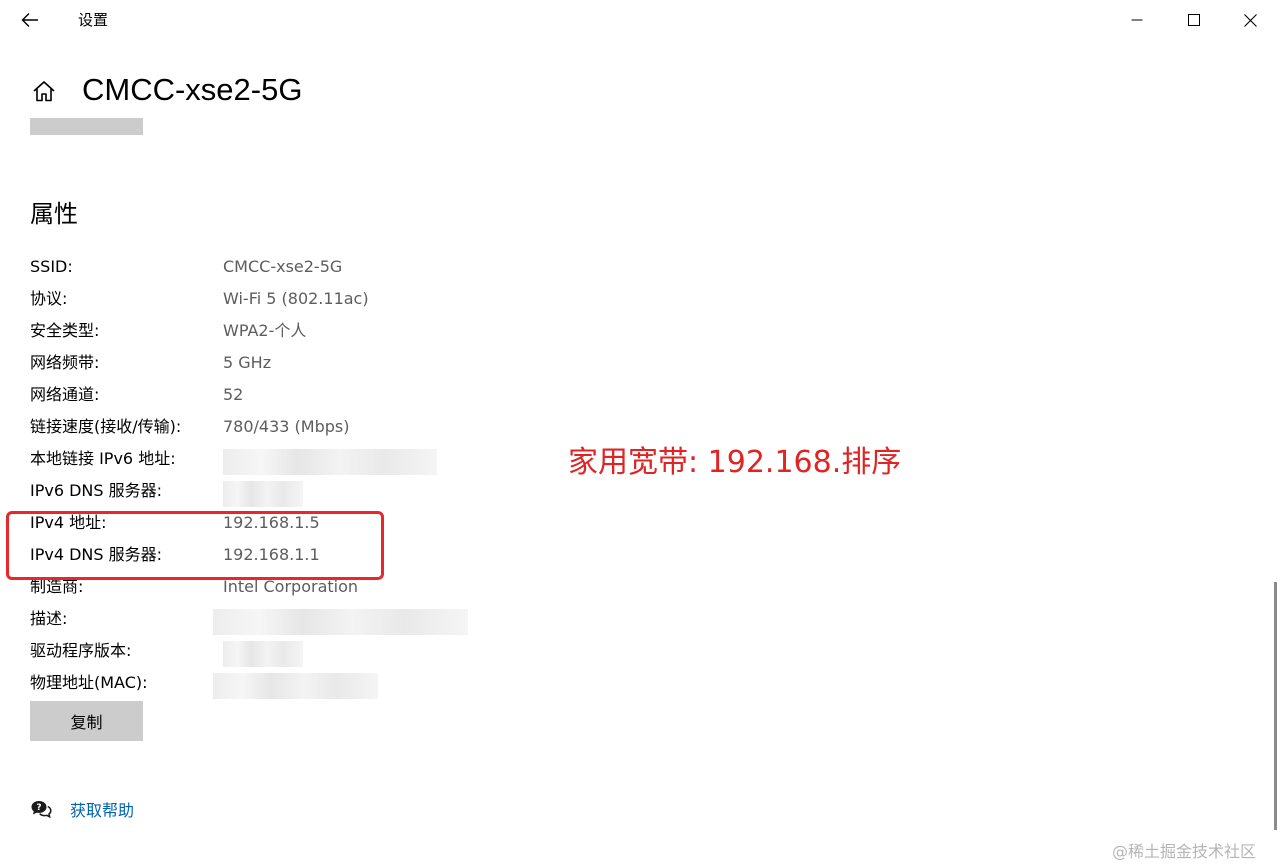  I want to click on property-label: IPv6 DNS 服务器:, so click(96, 490).